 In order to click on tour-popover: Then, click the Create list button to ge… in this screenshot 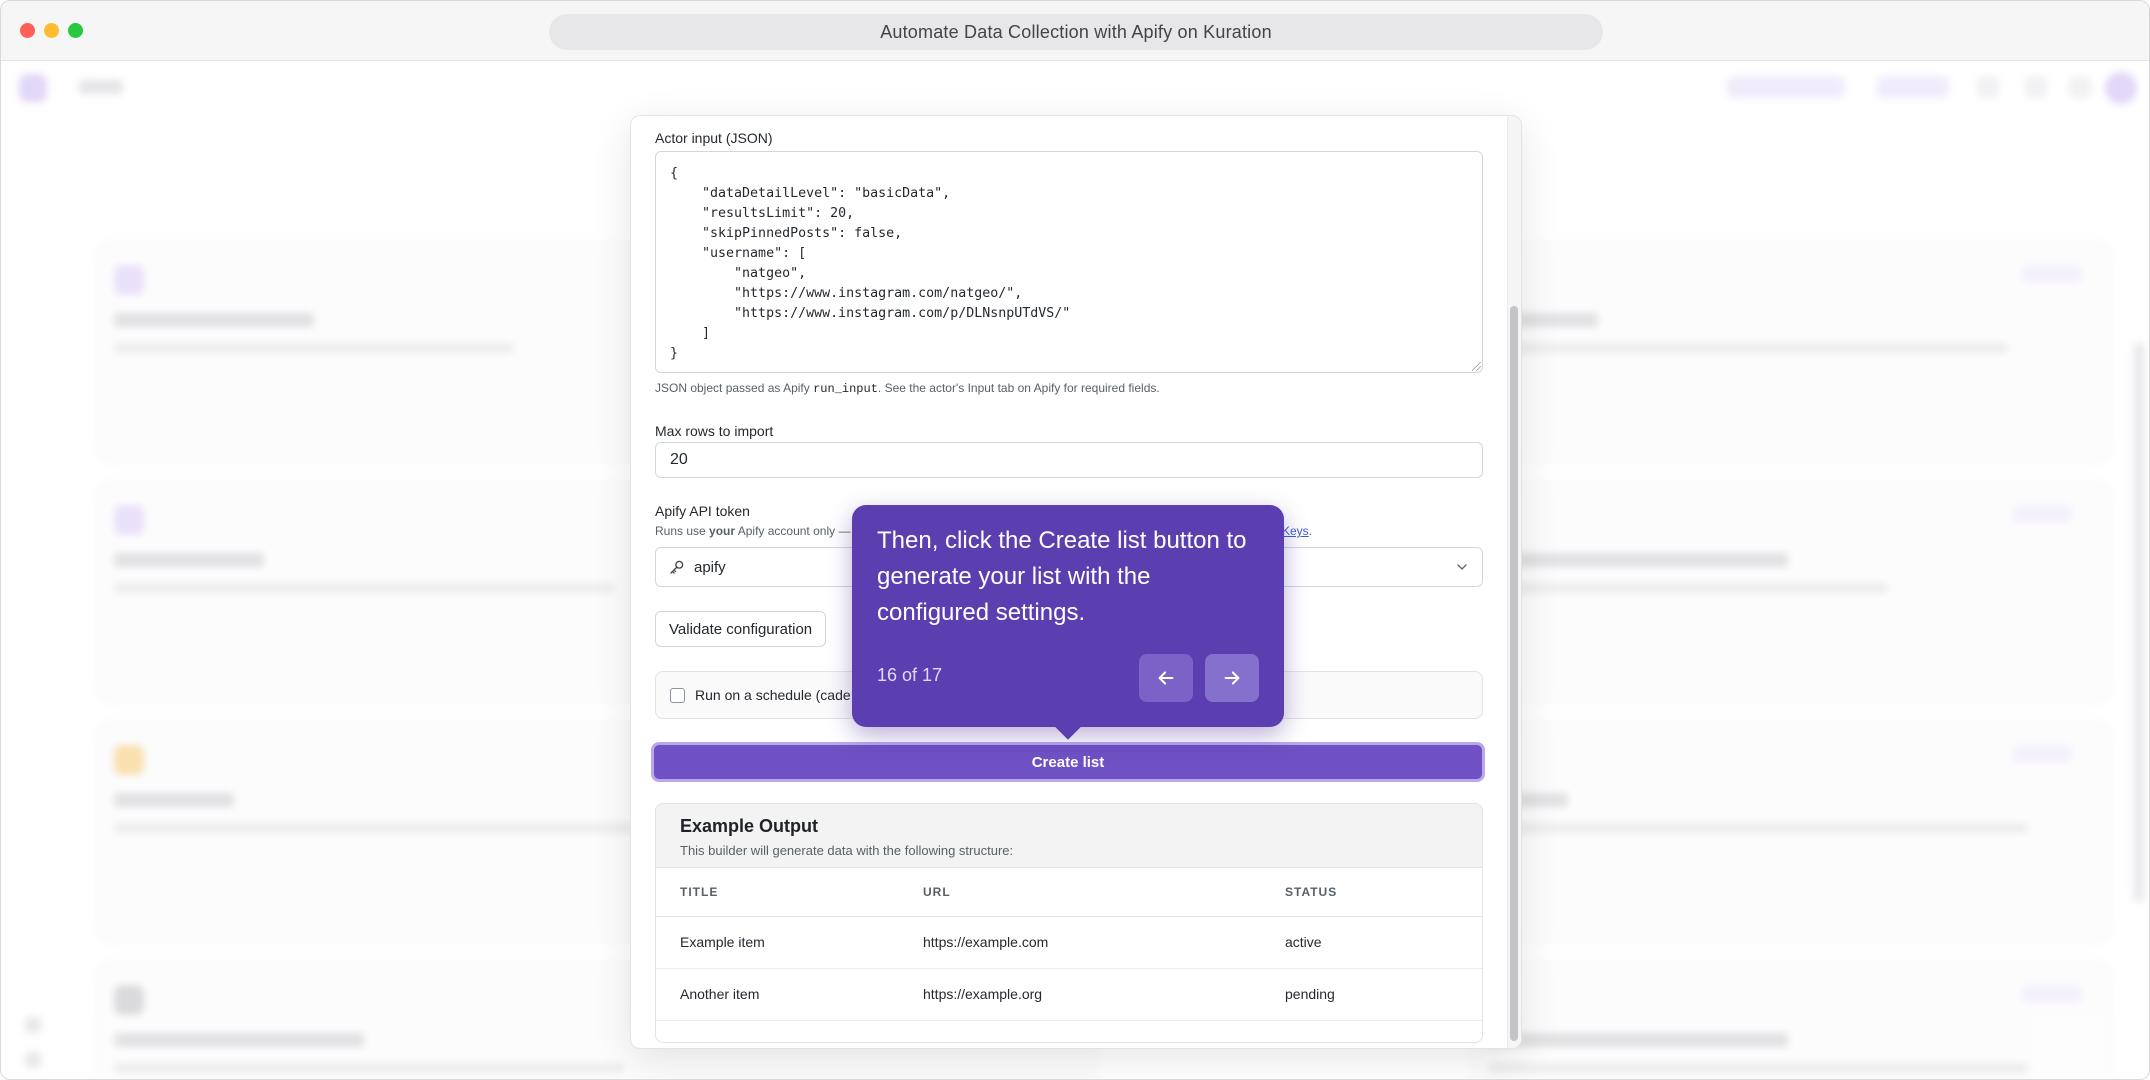, I will do `click(1068, 622)`.